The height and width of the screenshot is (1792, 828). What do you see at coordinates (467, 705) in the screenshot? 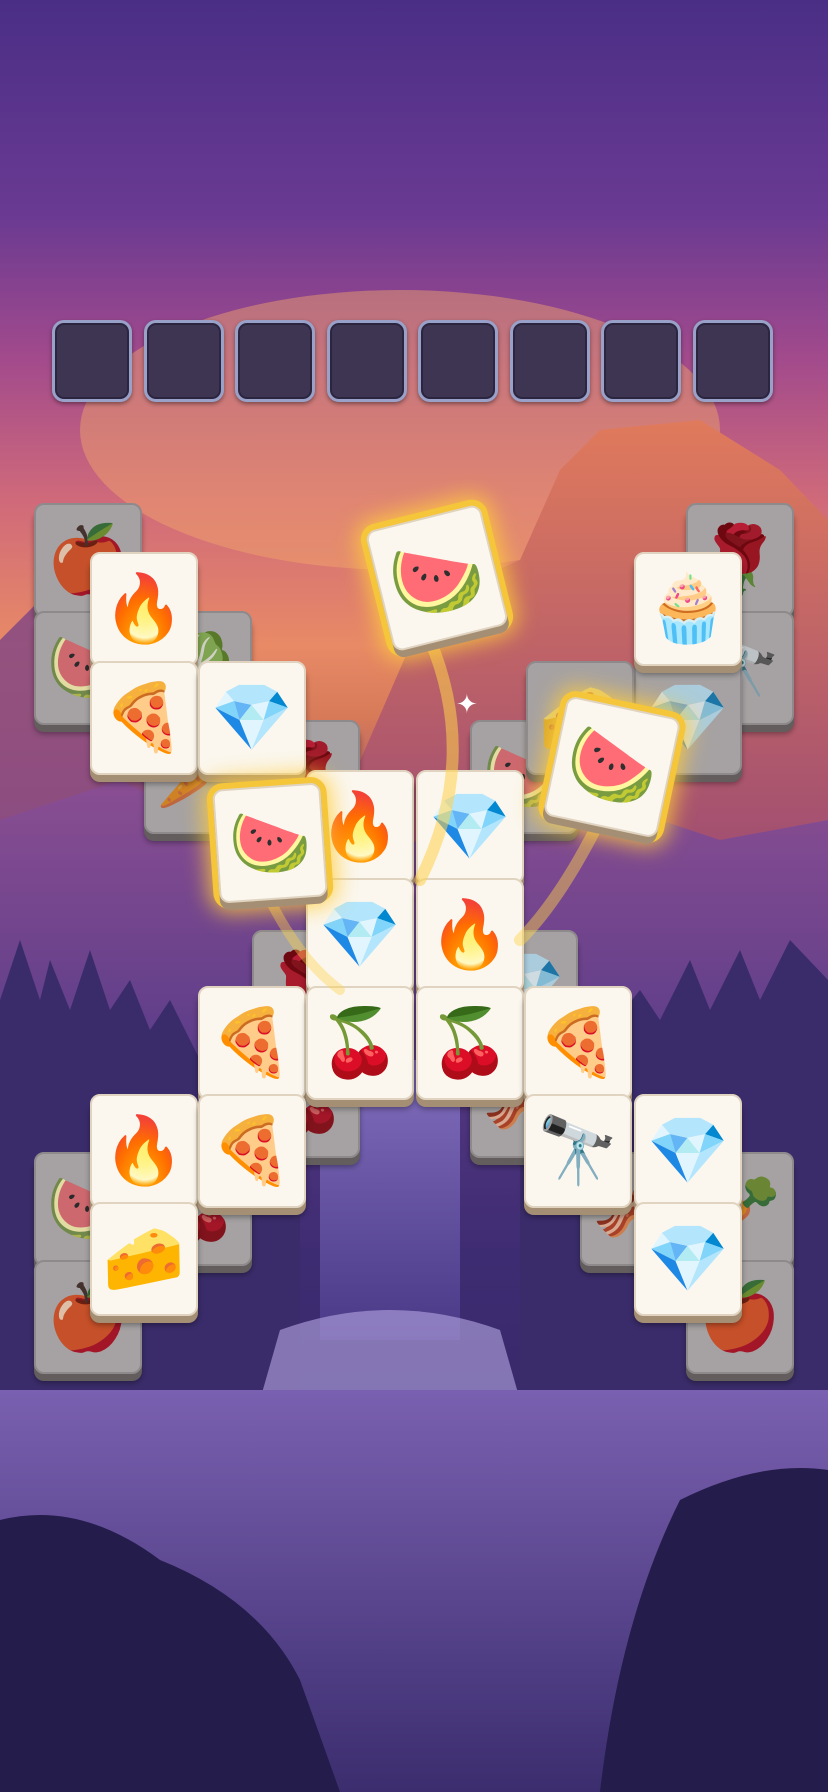
I see `sparkle-icon: ✦` at bounding box center [467, 705].